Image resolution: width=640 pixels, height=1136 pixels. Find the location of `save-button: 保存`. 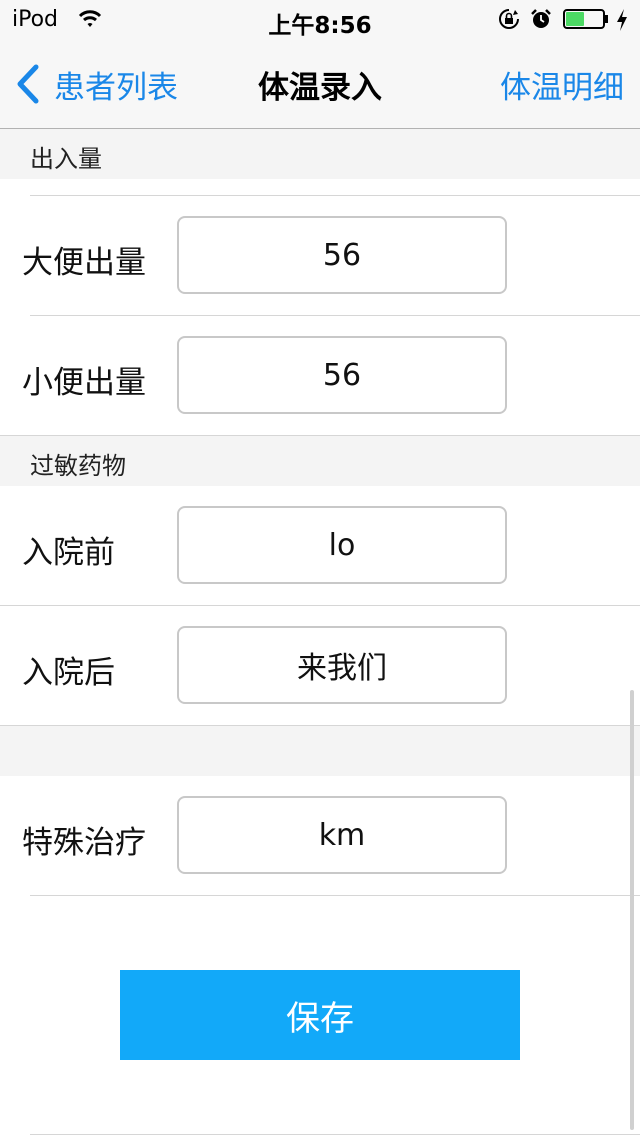

save-button: 保存 is located at coordinates (320, 1015).